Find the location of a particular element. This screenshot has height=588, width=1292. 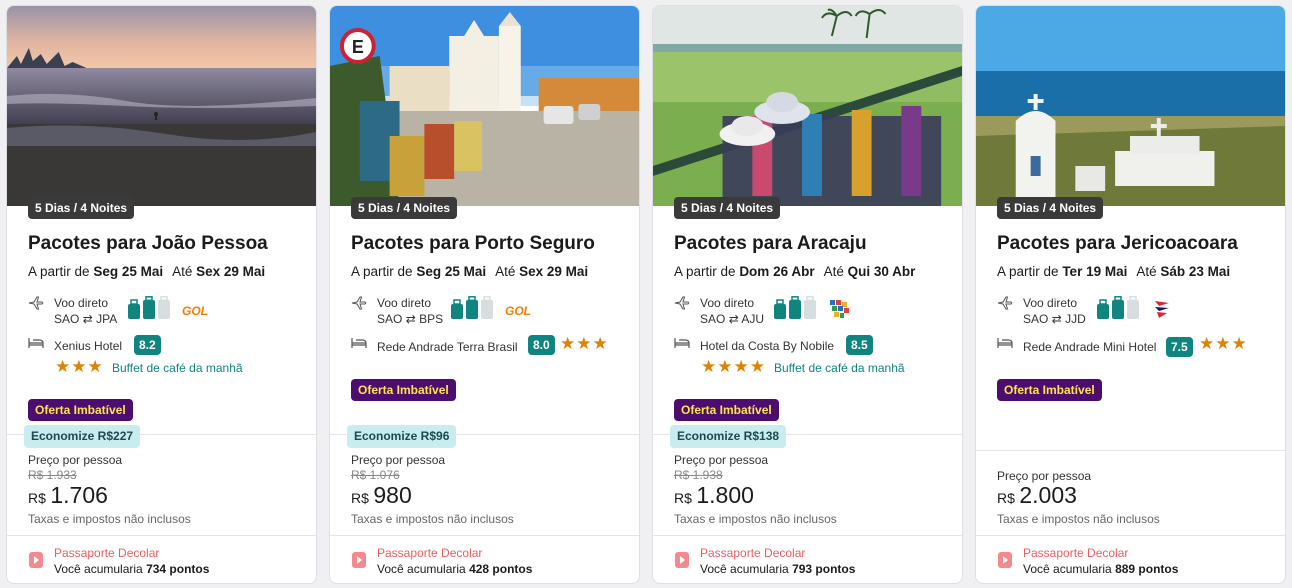

points-value: 793 pontos is located at coordinates (824, 569).